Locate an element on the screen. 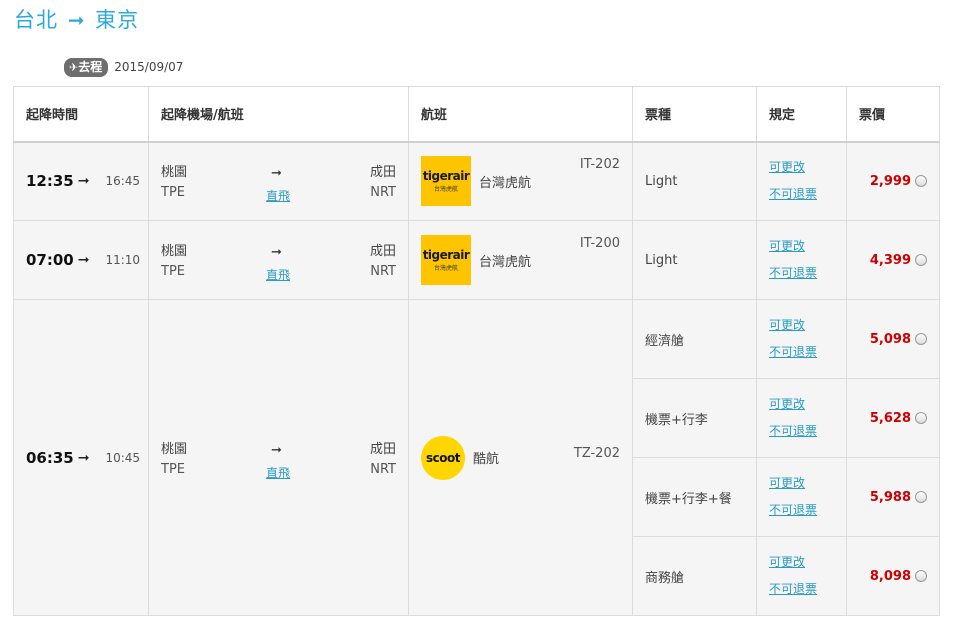 Image resolution: width=955 pixels, height=640 pixels. flight-cell: tigerair 台灣虎航 台灣虎航 IT-200 is located at coordinates (520, 260).